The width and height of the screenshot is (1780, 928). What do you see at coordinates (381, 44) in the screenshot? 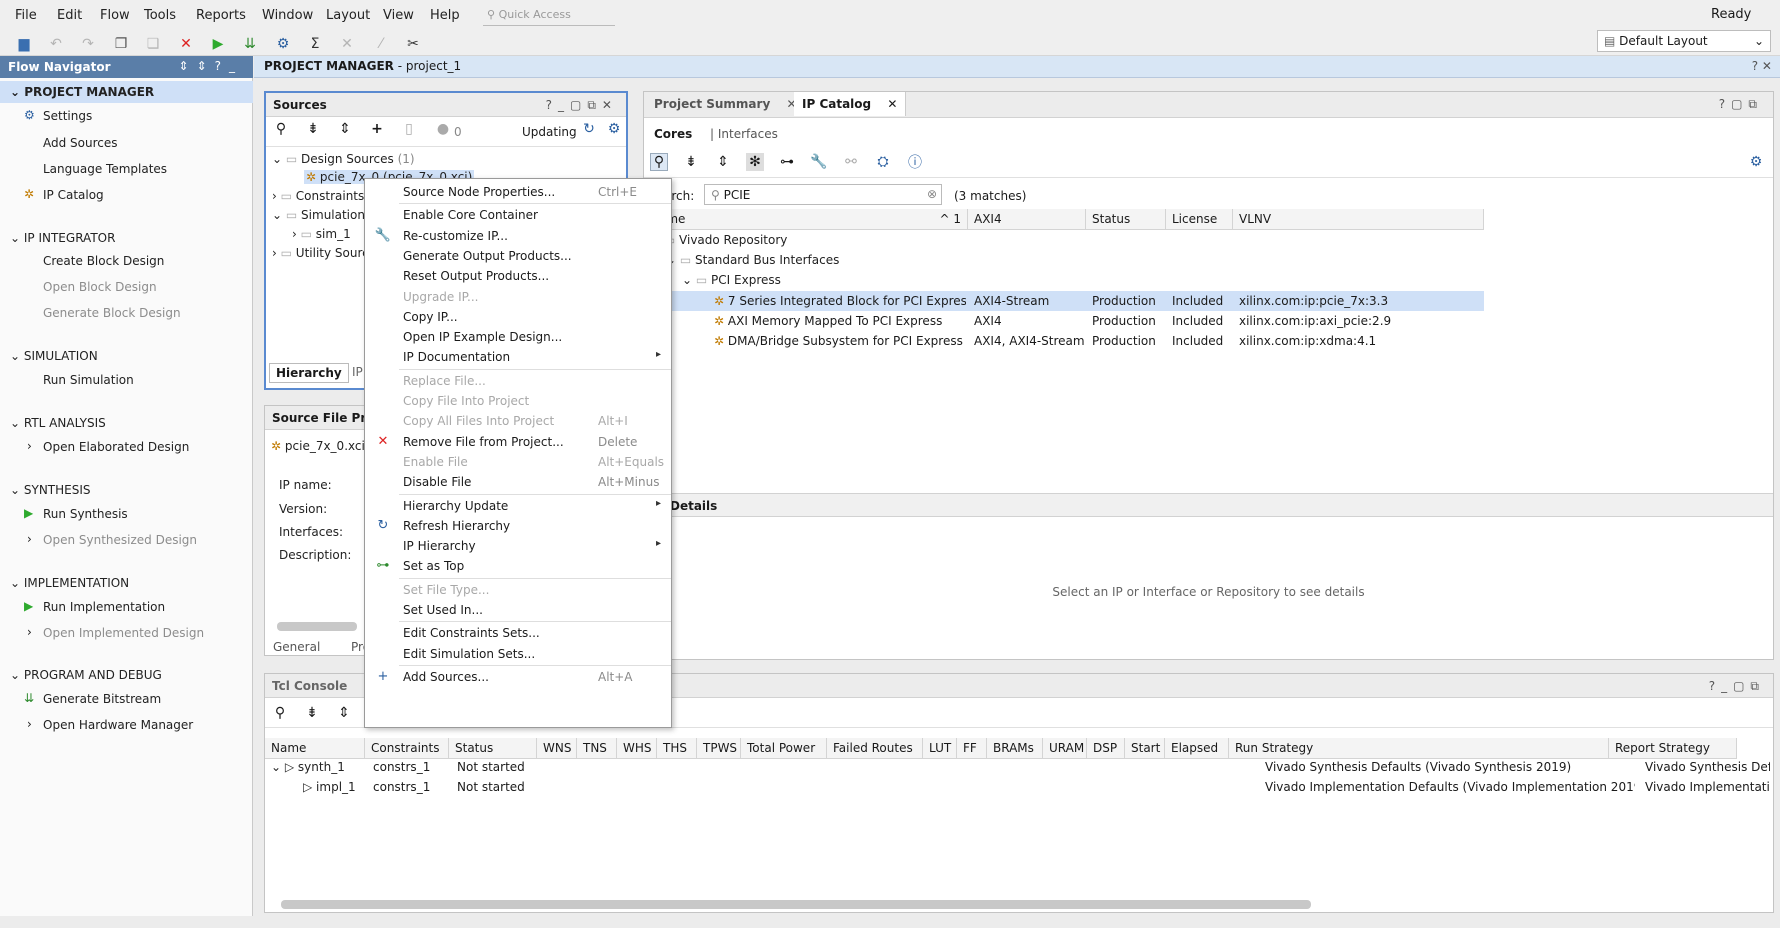
I see `disabled-tool-icon: ⁄` at bounding box center [381, 44].